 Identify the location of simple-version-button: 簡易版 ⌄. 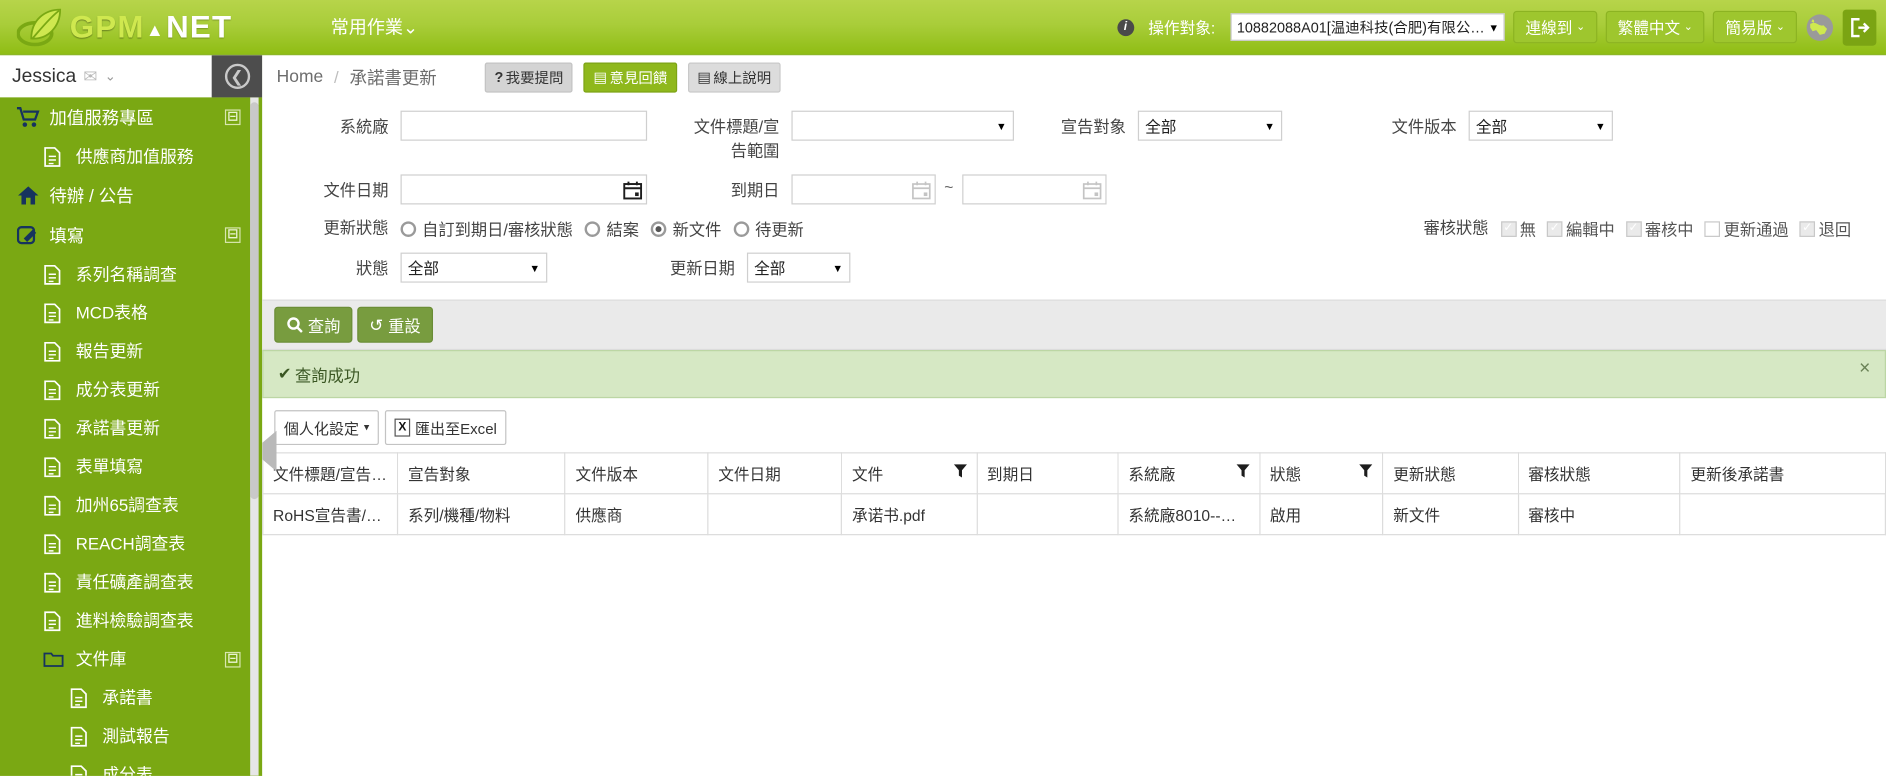
(1755, 27).